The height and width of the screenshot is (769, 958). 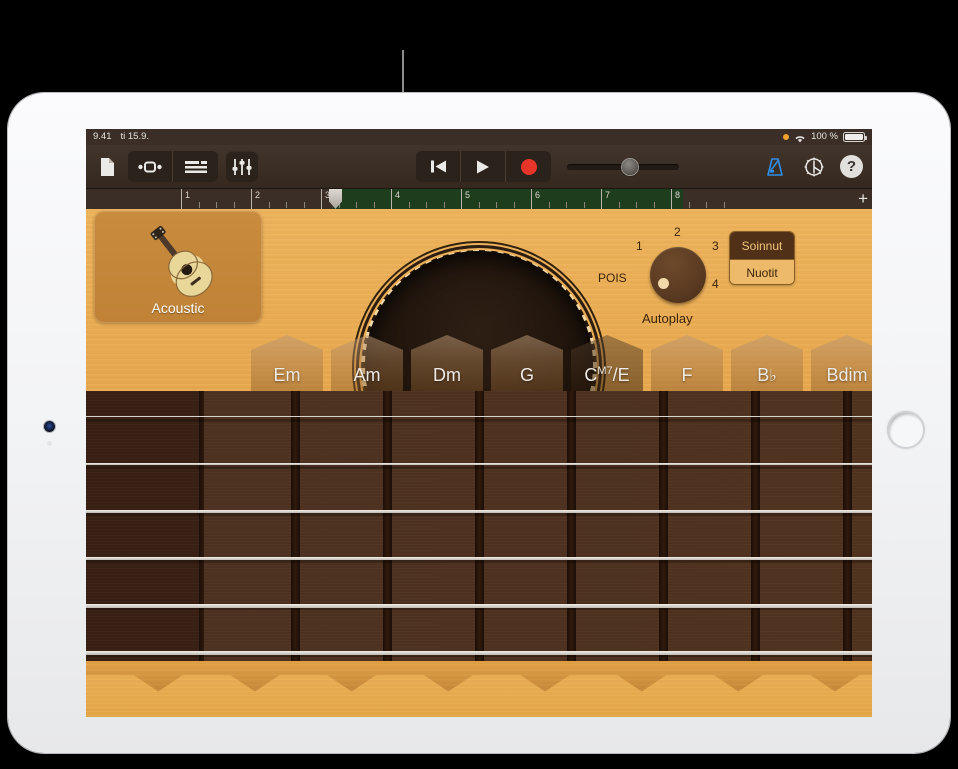 I want to click on notes-mode-button: Nuotit, so click(x=762, y=271).